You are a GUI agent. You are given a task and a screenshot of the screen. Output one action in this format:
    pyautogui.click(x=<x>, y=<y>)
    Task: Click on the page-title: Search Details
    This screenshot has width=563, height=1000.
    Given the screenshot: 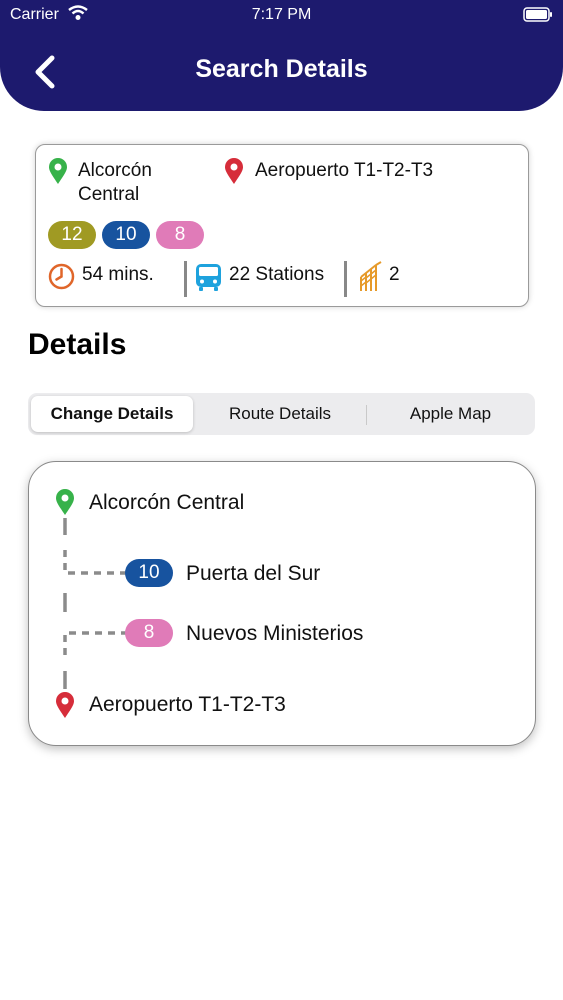 What is the action you would take?
    pyautogui.click(x=281, y=69)
    